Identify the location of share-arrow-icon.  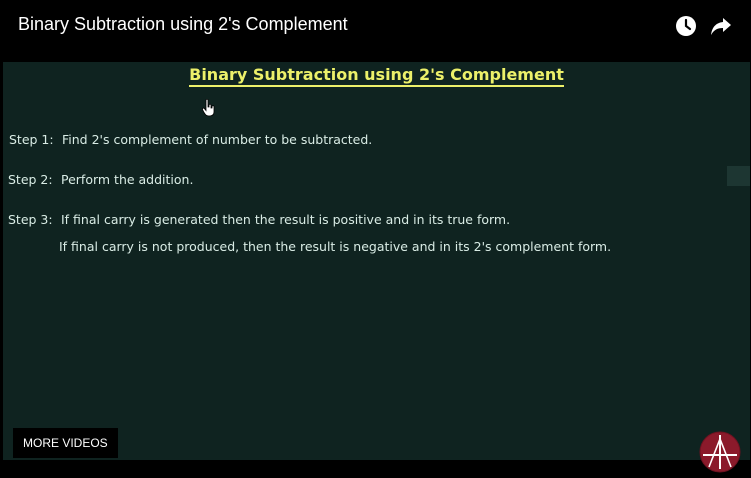
(721, 26).